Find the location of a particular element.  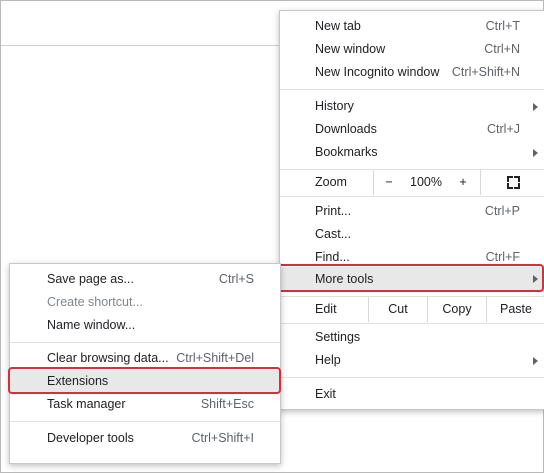

zoom-in-button: + is located at coordinates (463, 182).